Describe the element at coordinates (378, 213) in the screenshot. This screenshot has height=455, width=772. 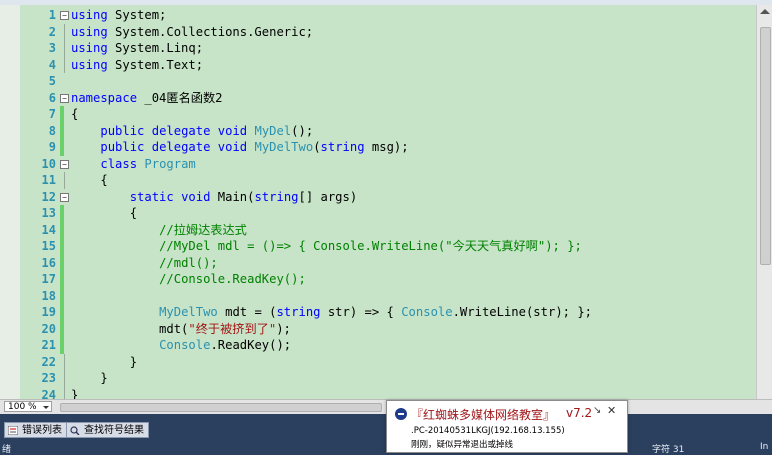
I see `code-line: 13 {` at that location.